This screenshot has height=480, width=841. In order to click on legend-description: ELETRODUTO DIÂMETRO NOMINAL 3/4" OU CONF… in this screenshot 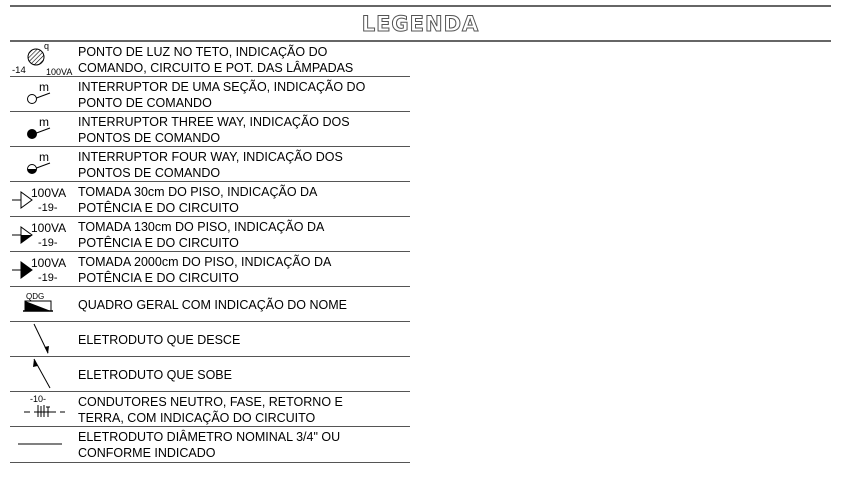, I will do `click(209, 444)`.